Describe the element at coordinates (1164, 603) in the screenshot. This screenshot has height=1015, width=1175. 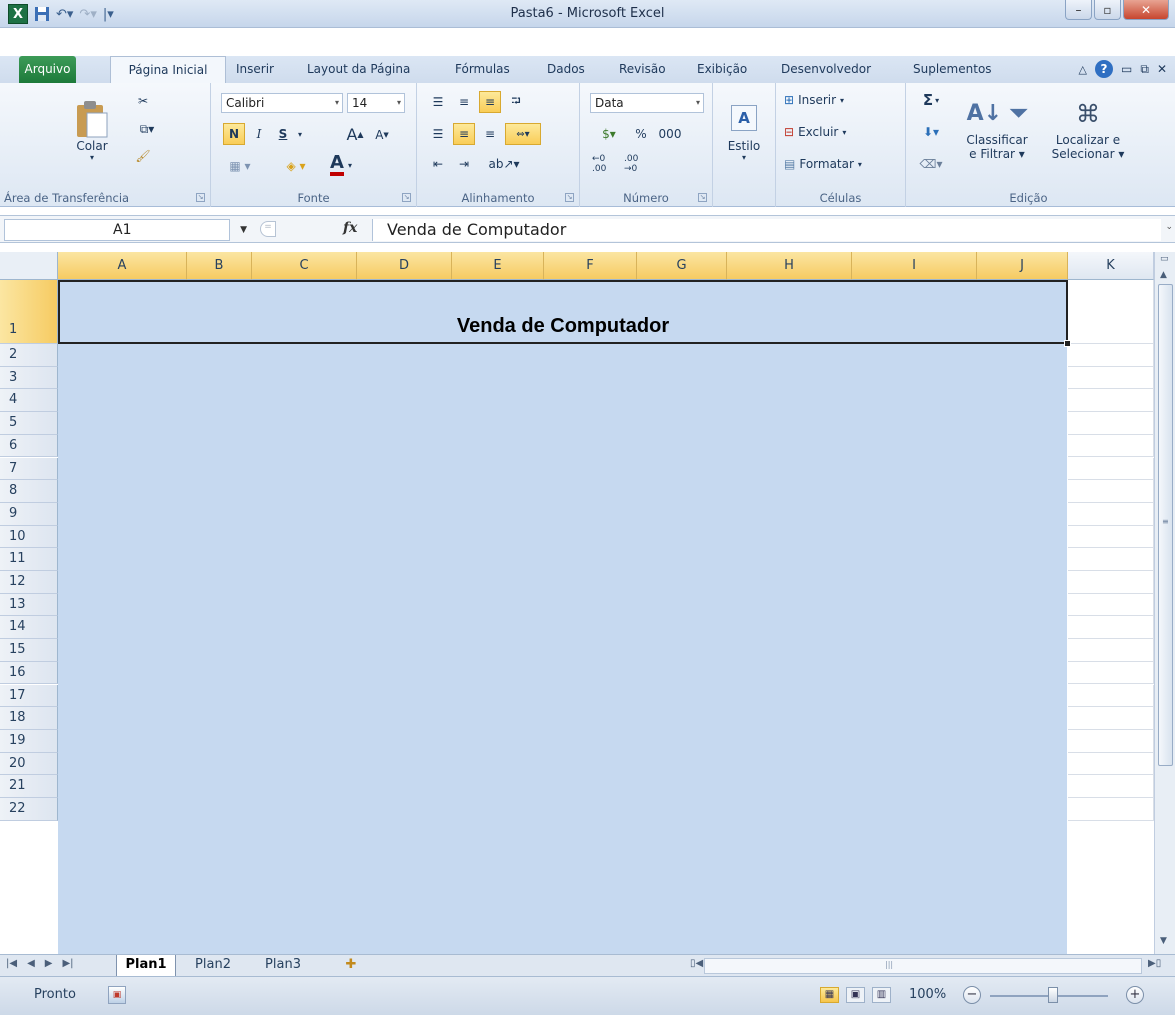
I see `vertical-scrollbar: ▭ ▲ ≡ ▼` at that location.